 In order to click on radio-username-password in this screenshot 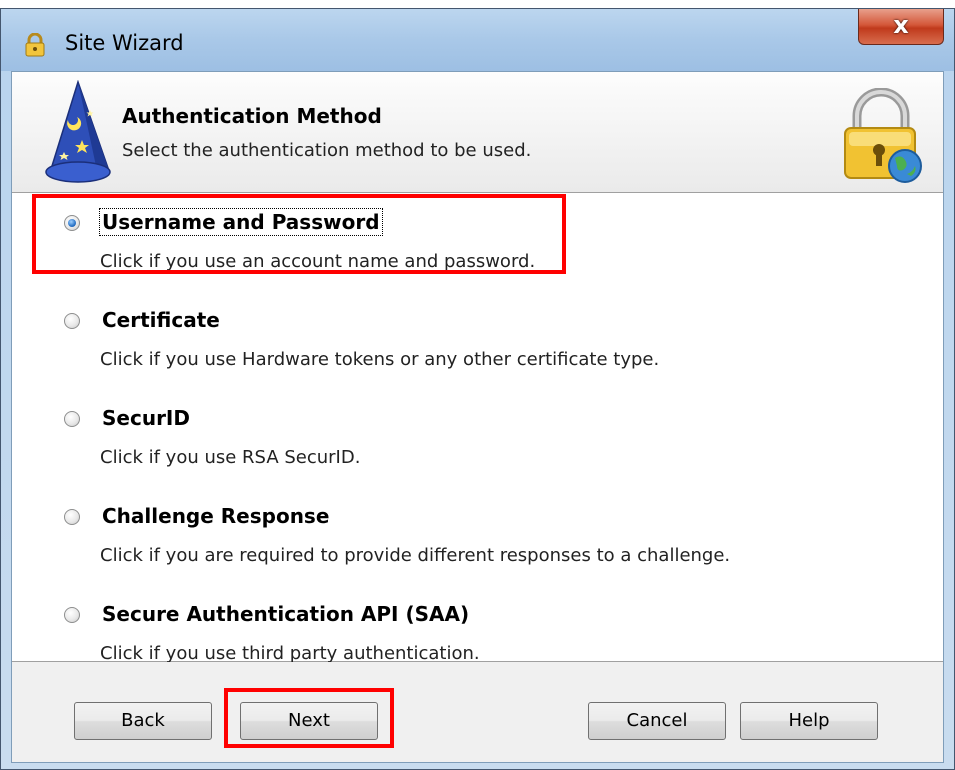, I will do `click(72, 223)`.